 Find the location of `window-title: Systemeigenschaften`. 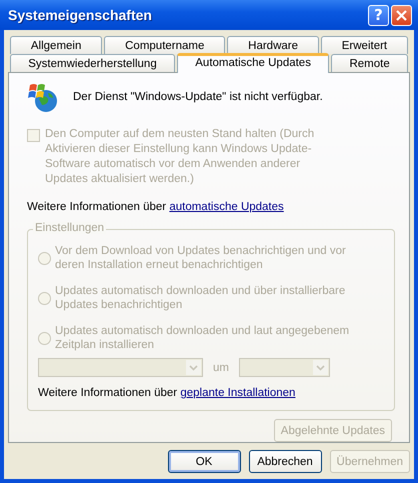

window-title: Systemeigenschaften is located at coordinates (80, 15).